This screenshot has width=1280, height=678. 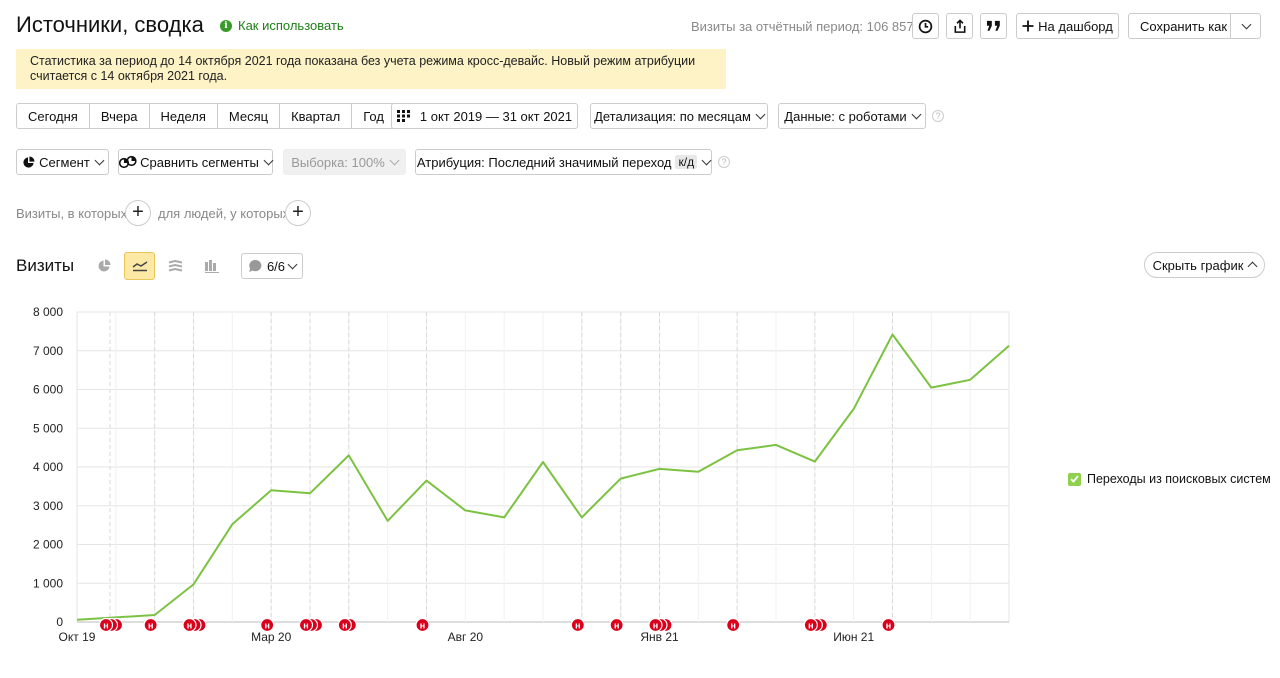 I want to click on y-tick-label: 3 000, so click(x=48, y=506).